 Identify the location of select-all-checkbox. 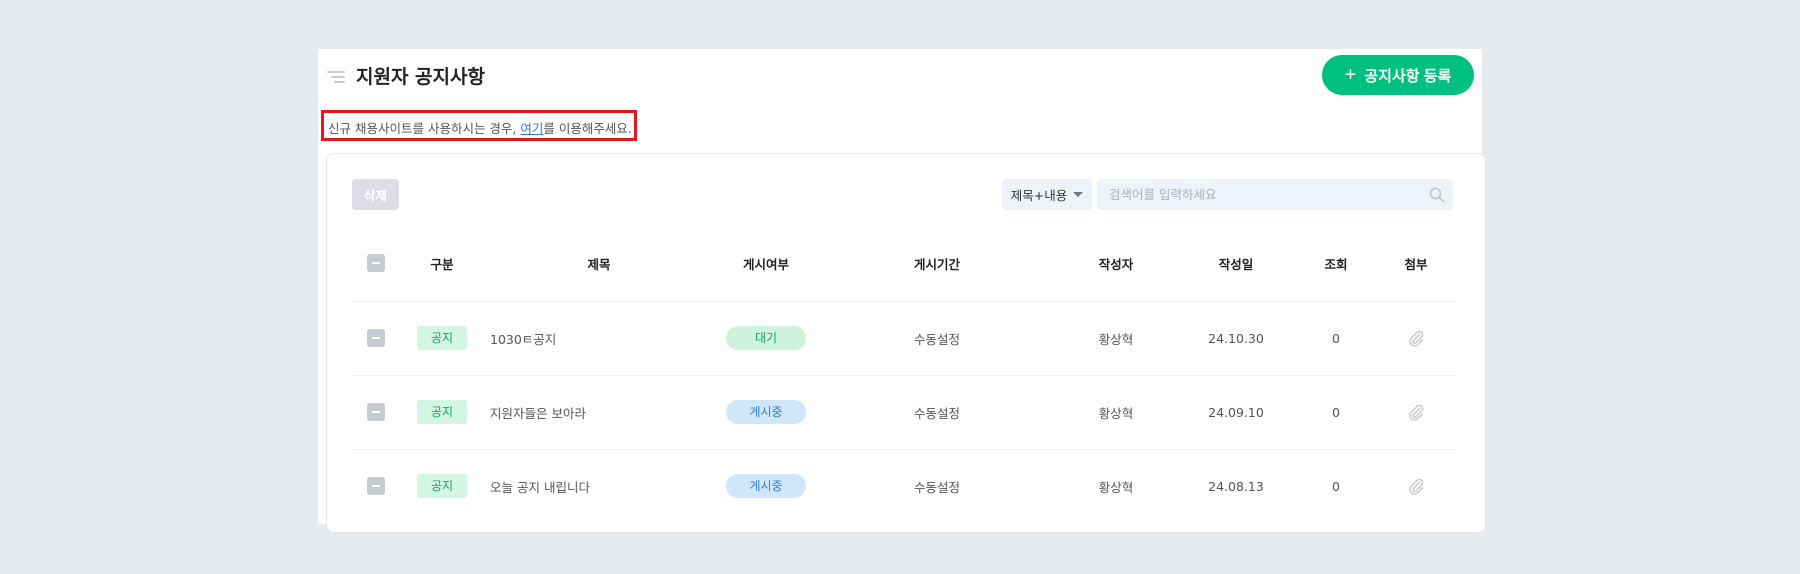
(376, 263).